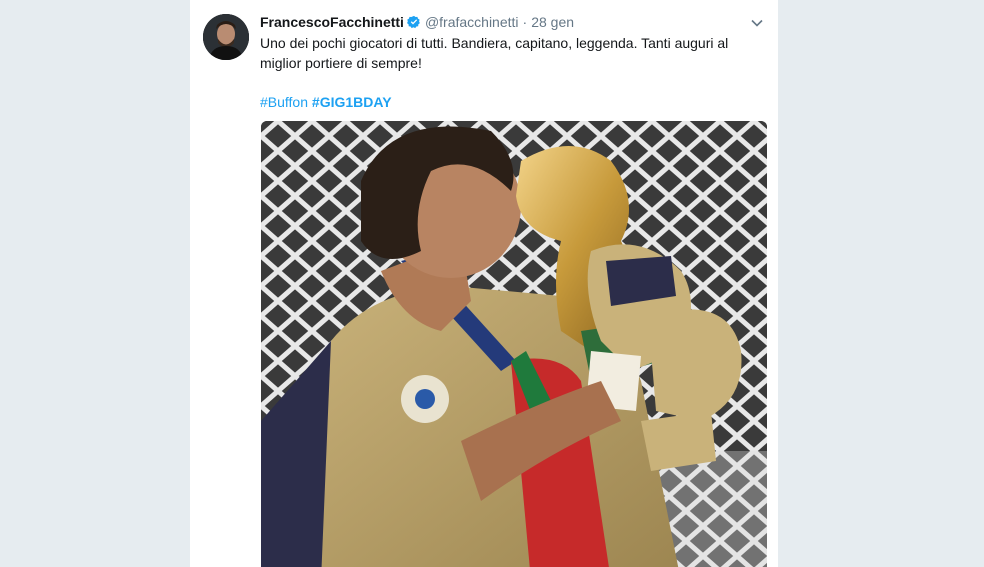  What do you see at coordinates (332, 22) in the screenshot?
I see `author-name: FrancescoFacchinetti` at bounding box center [332, 22].